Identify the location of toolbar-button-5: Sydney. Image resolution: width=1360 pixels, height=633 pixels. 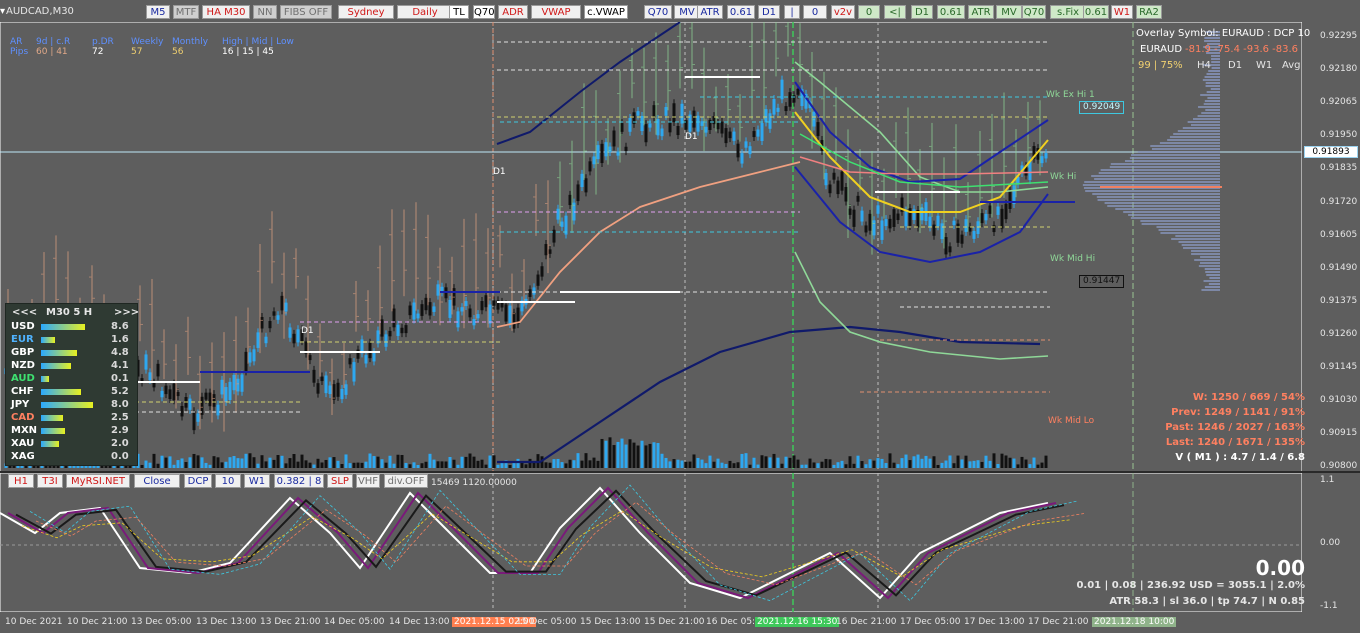
(366, 12).